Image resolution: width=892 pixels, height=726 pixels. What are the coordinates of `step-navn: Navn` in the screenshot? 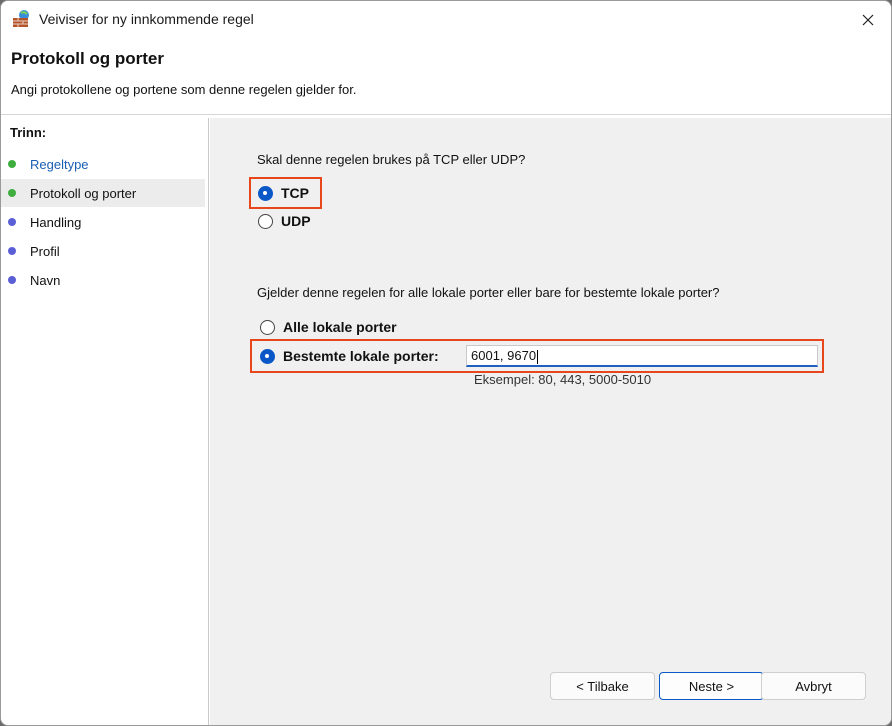 It's located at (103, 280).